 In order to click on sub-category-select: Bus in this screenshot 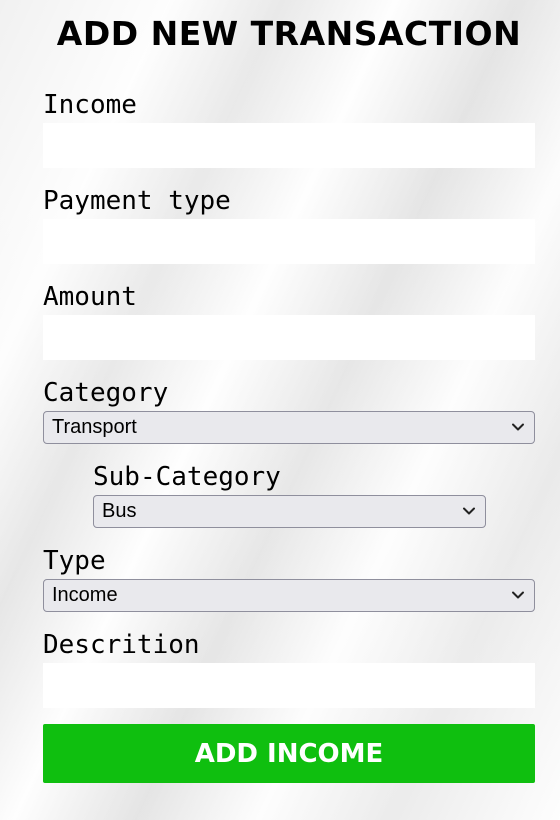, I will do `click(289, 511)`.